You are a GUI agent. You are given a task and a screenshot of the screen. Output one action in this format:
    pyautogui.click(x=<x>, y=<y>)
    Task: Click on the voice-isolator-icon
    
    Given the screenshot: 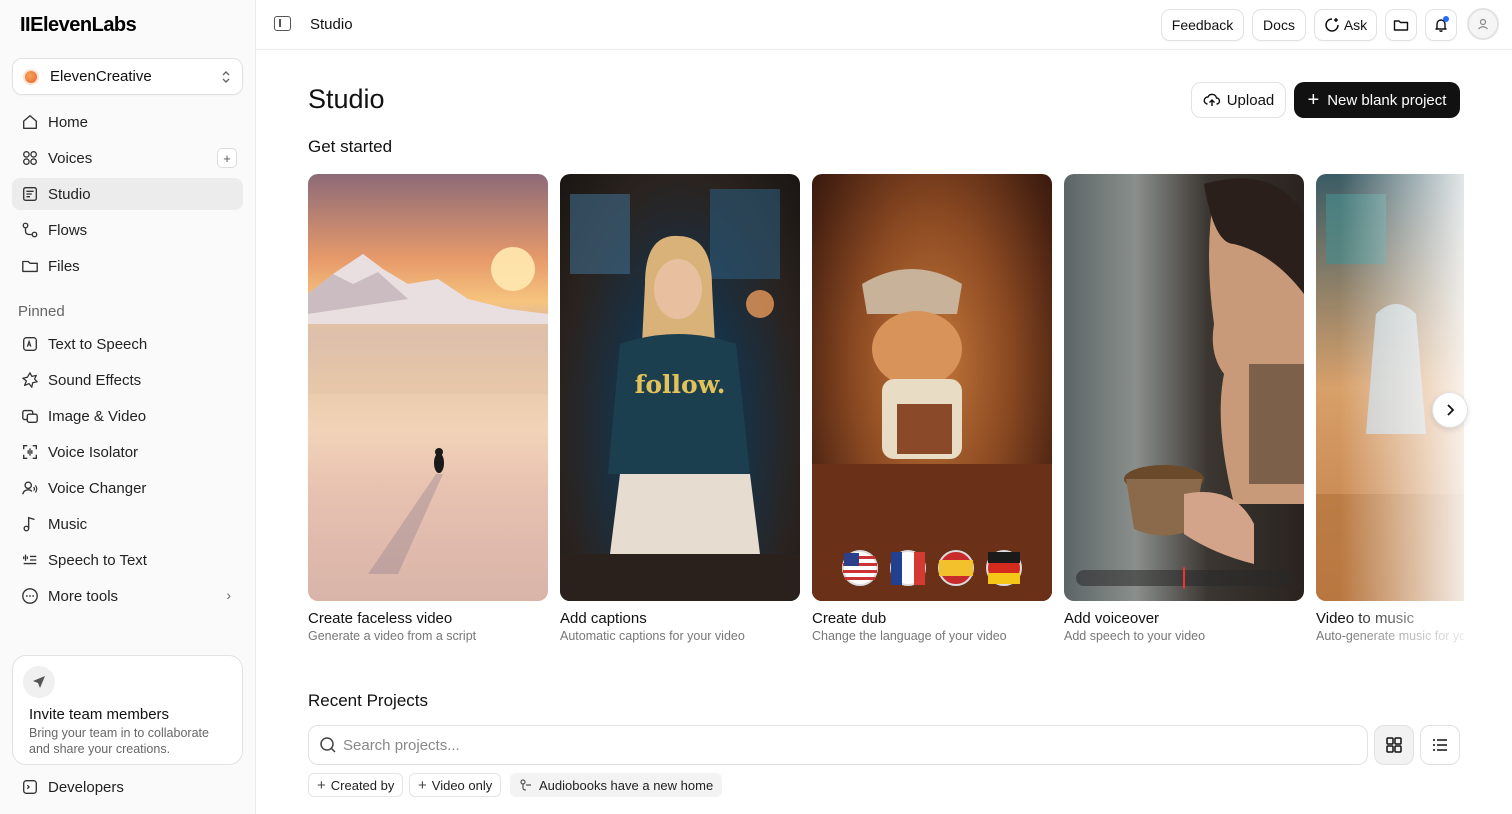 What is the action you would take?
    pyautogui.click(x=30, y=452)
    